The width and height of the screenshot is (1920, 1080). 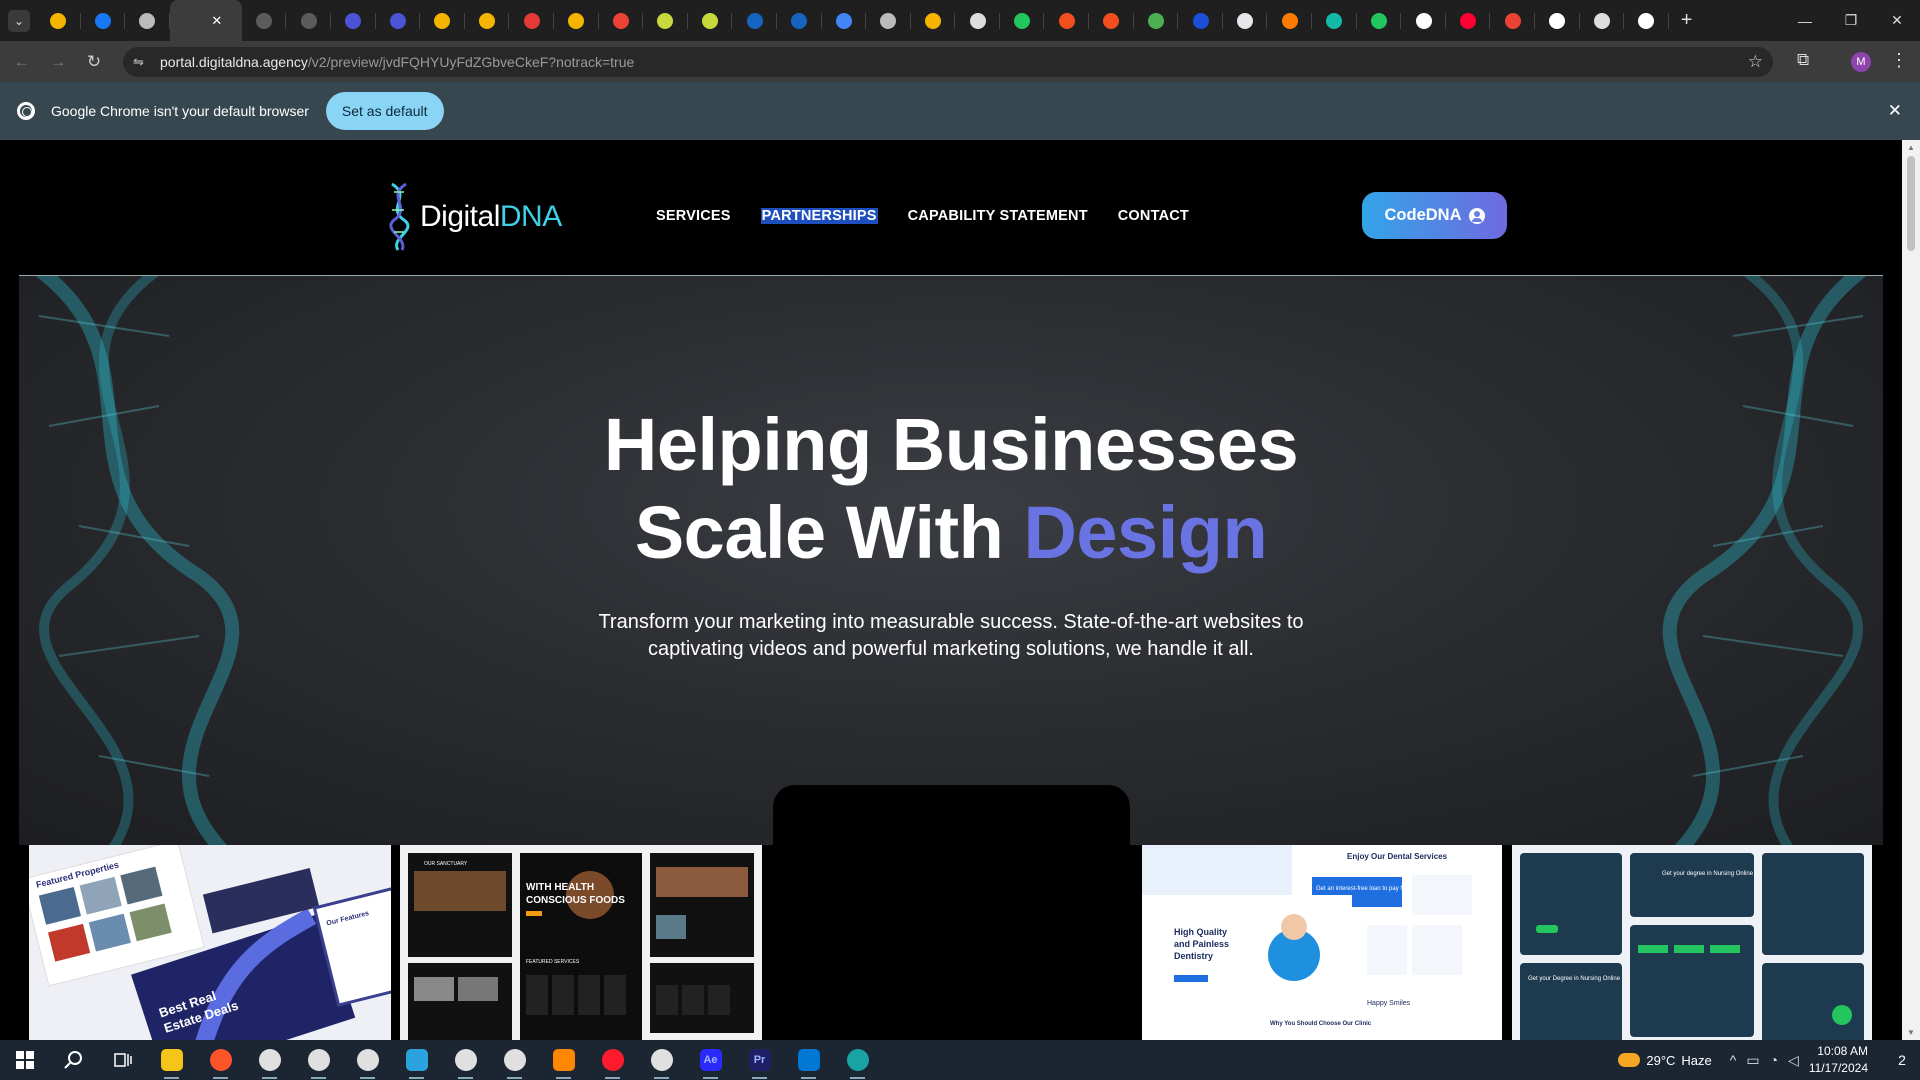 I want to click on notification-center-button: 2, so click(x=1902, y=1060).